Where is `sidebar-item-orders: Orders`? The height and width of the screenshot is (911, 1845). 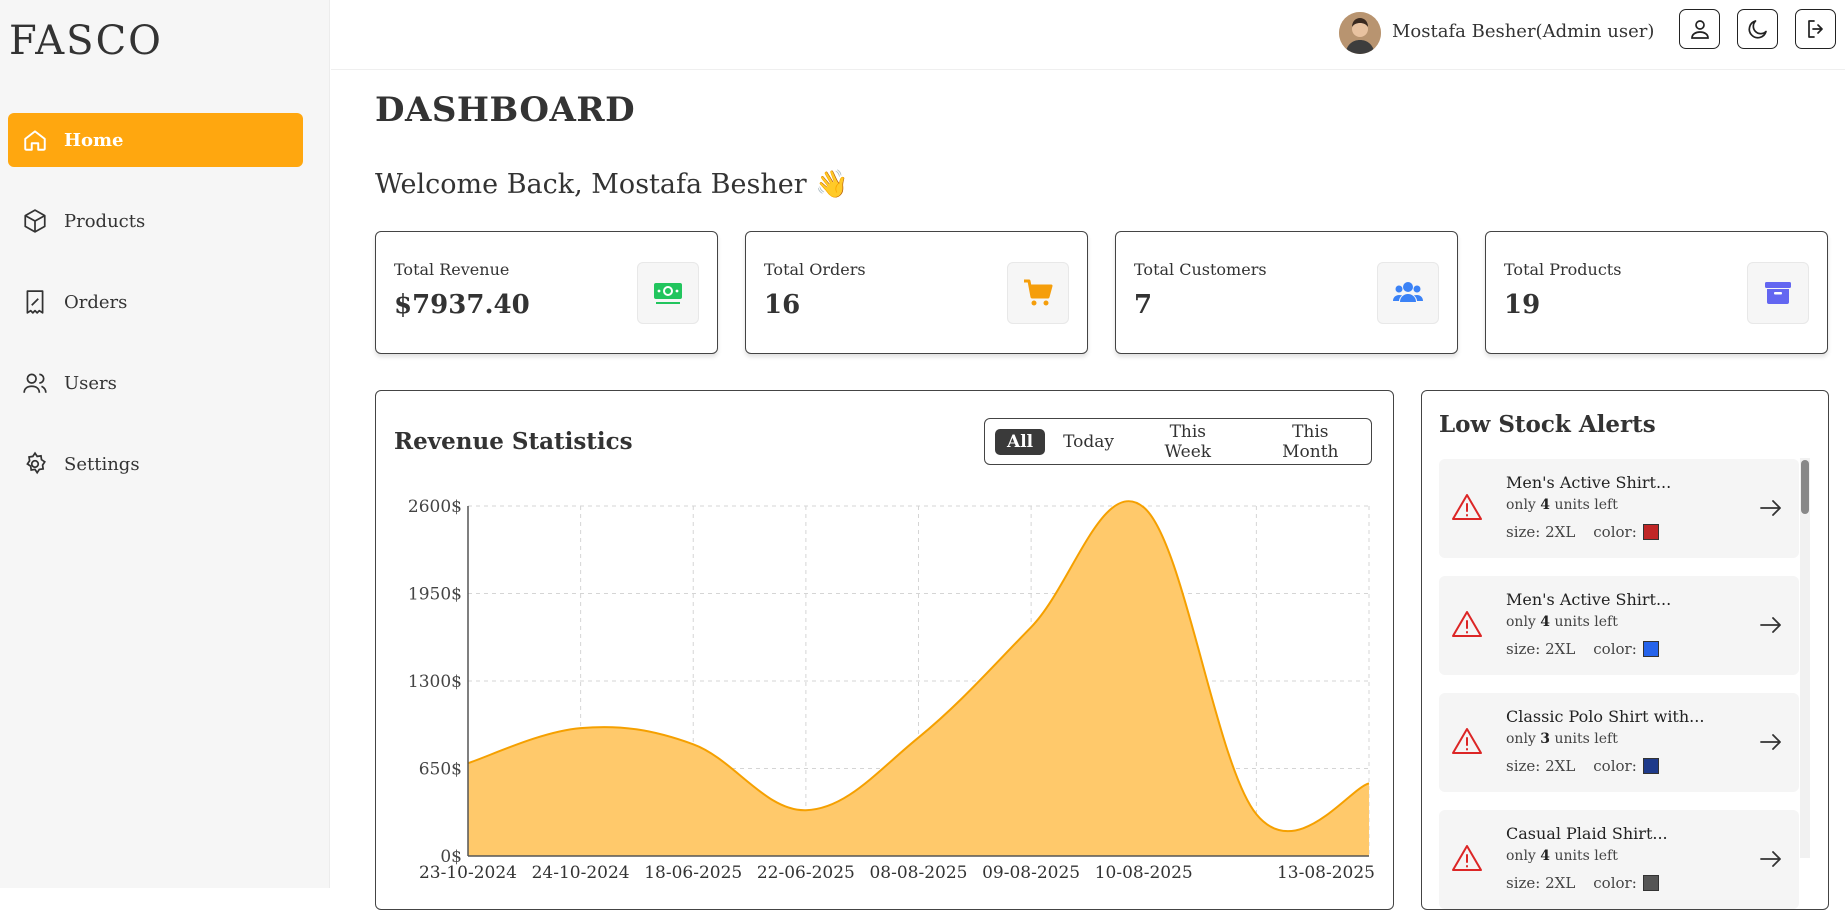
sidebar-item-orders: Orders is located at coordinates (155, 302).